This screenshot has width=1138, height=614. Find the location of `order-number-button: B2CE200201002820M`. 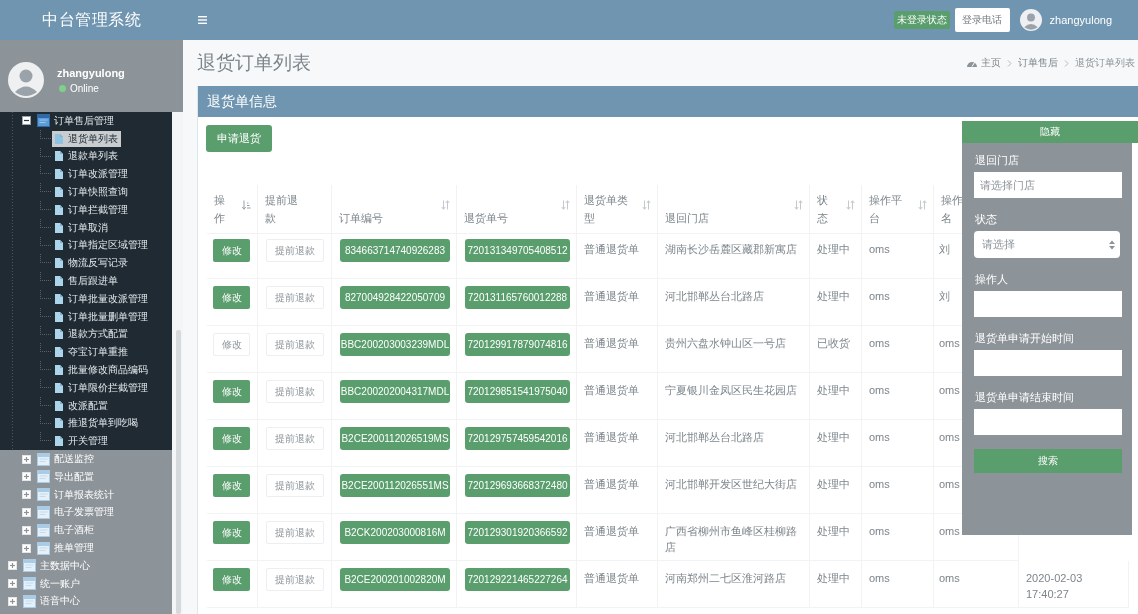

order-number-button: B2CE200201002820M is located at coordinates (395, 579).